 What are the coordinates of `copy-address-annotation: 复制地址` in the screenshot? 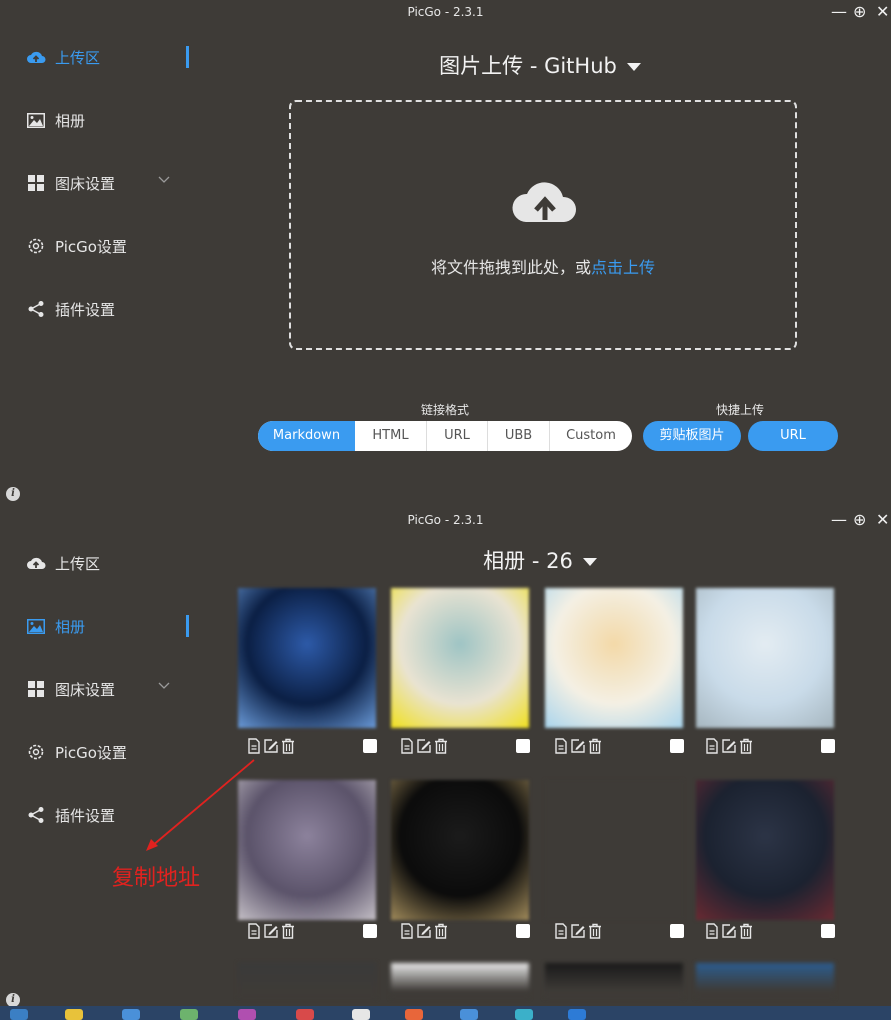 It's located at (156, 878).